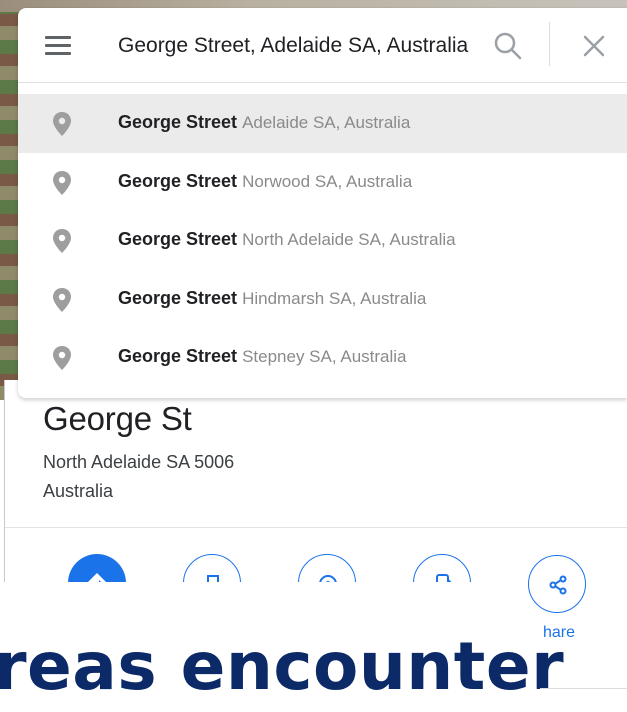 Image resolution: width=627 pixels, height=712 pixels. Describe the element at coordinates (78, 491) in the screenshot. I see `address-line-2: Australia` at that location.